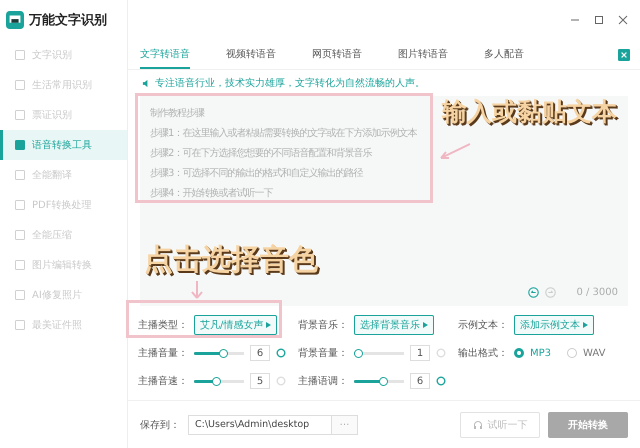  Describe the element at coordinates (420, 353) in the screenshot. I see `slider-value: 1` at that location.